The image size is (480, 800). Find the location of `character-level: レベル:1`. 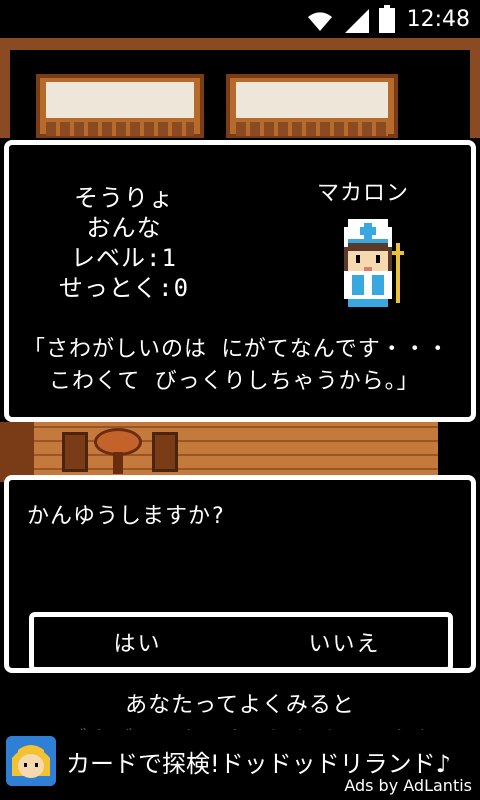

character-level: レベル:1 is located at coordinates (124, 258).